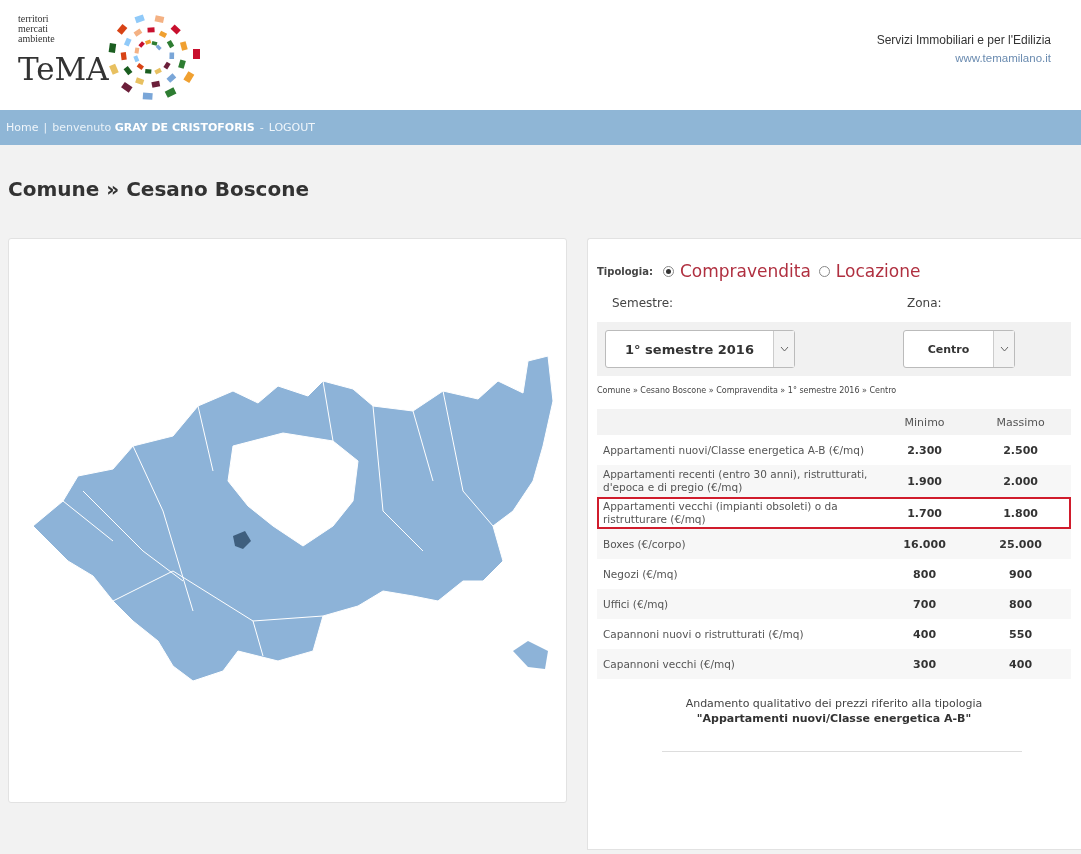 The width and height of the screenshot is (1081, 854). I want to click on breadcrumb: Comune » Cesano Boscone » Compravendita » 1° semestre 2016 » Centro, so click(747, 390).